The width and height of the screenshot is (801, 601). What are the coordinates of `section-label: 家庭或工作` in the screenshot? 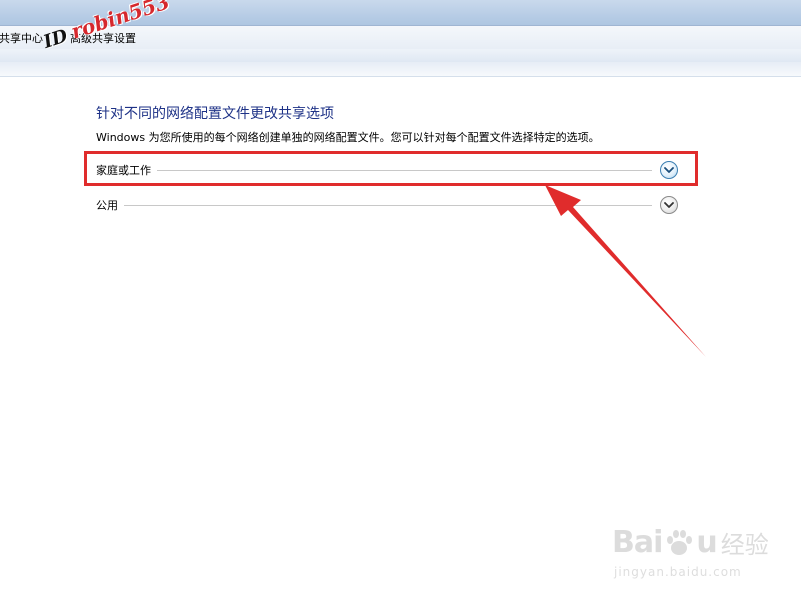 It's located at (123, 170).